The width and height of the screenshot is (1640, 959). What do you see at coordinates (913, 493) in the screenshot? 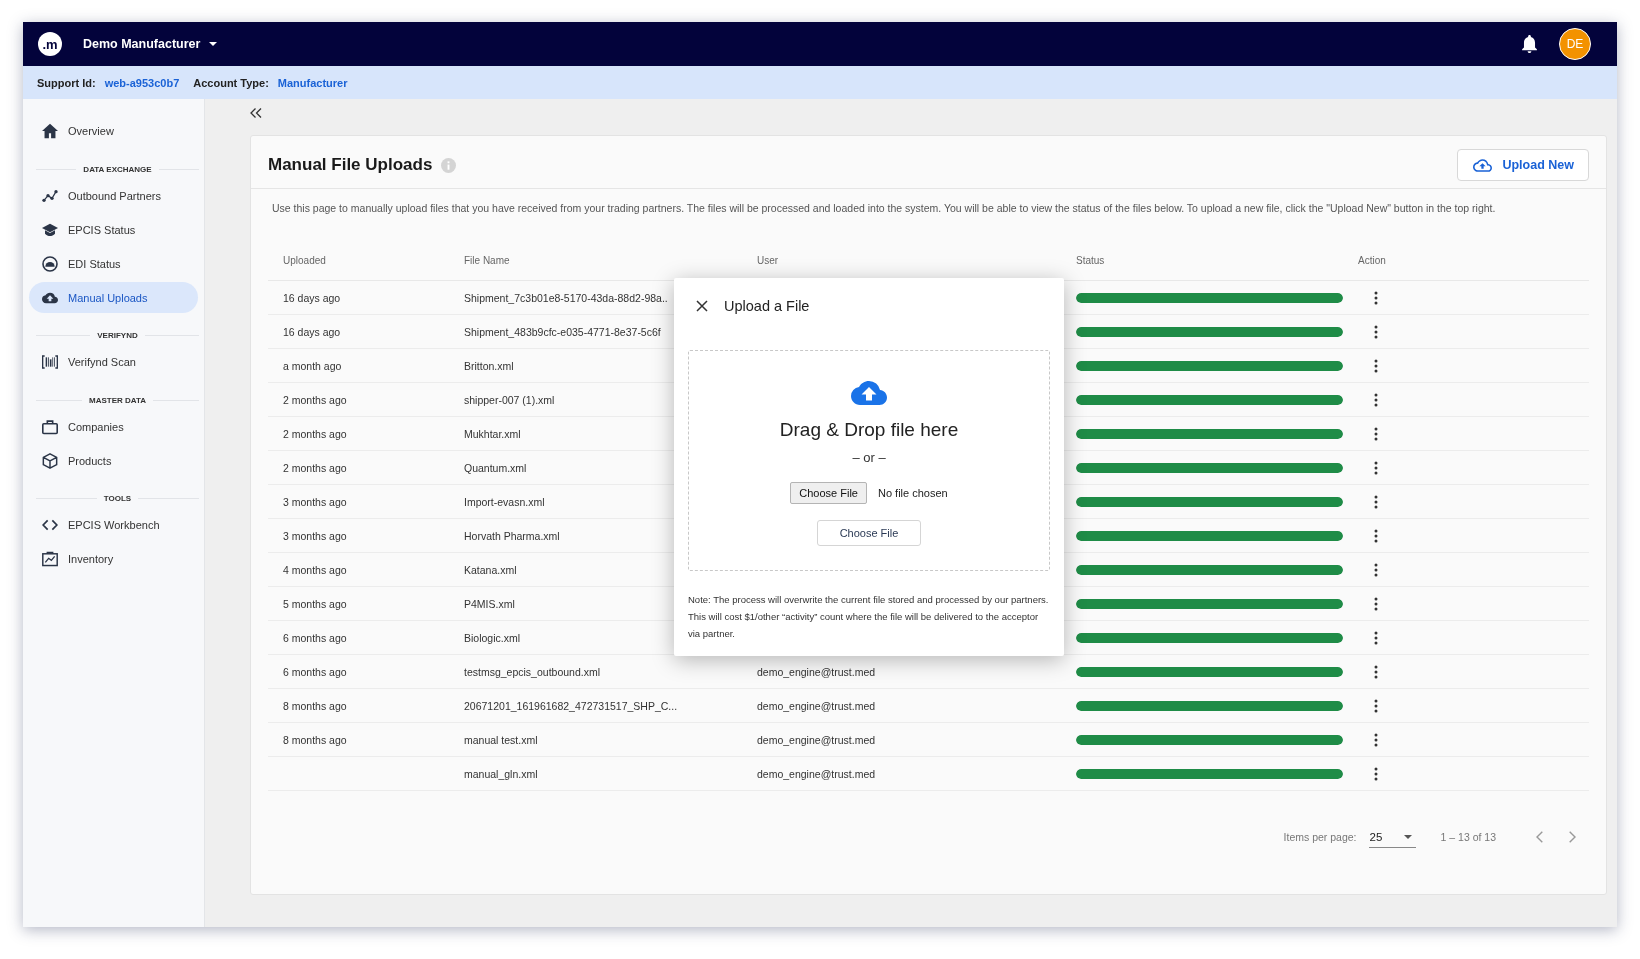
I see `file-status: No file chosen` at bounding box center [913, 493].